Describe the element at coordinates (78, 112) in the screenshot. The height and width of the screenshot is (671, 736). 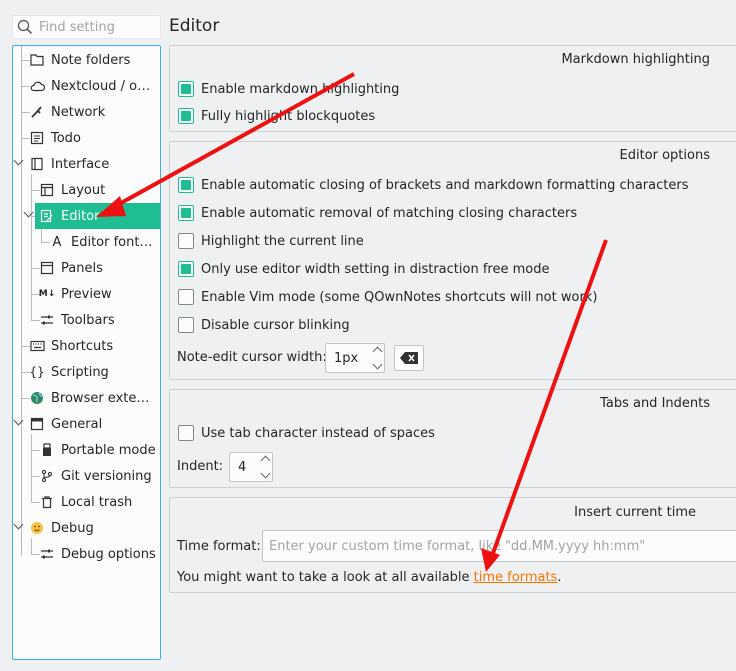
I see `tree-item-label: Network` at that location.